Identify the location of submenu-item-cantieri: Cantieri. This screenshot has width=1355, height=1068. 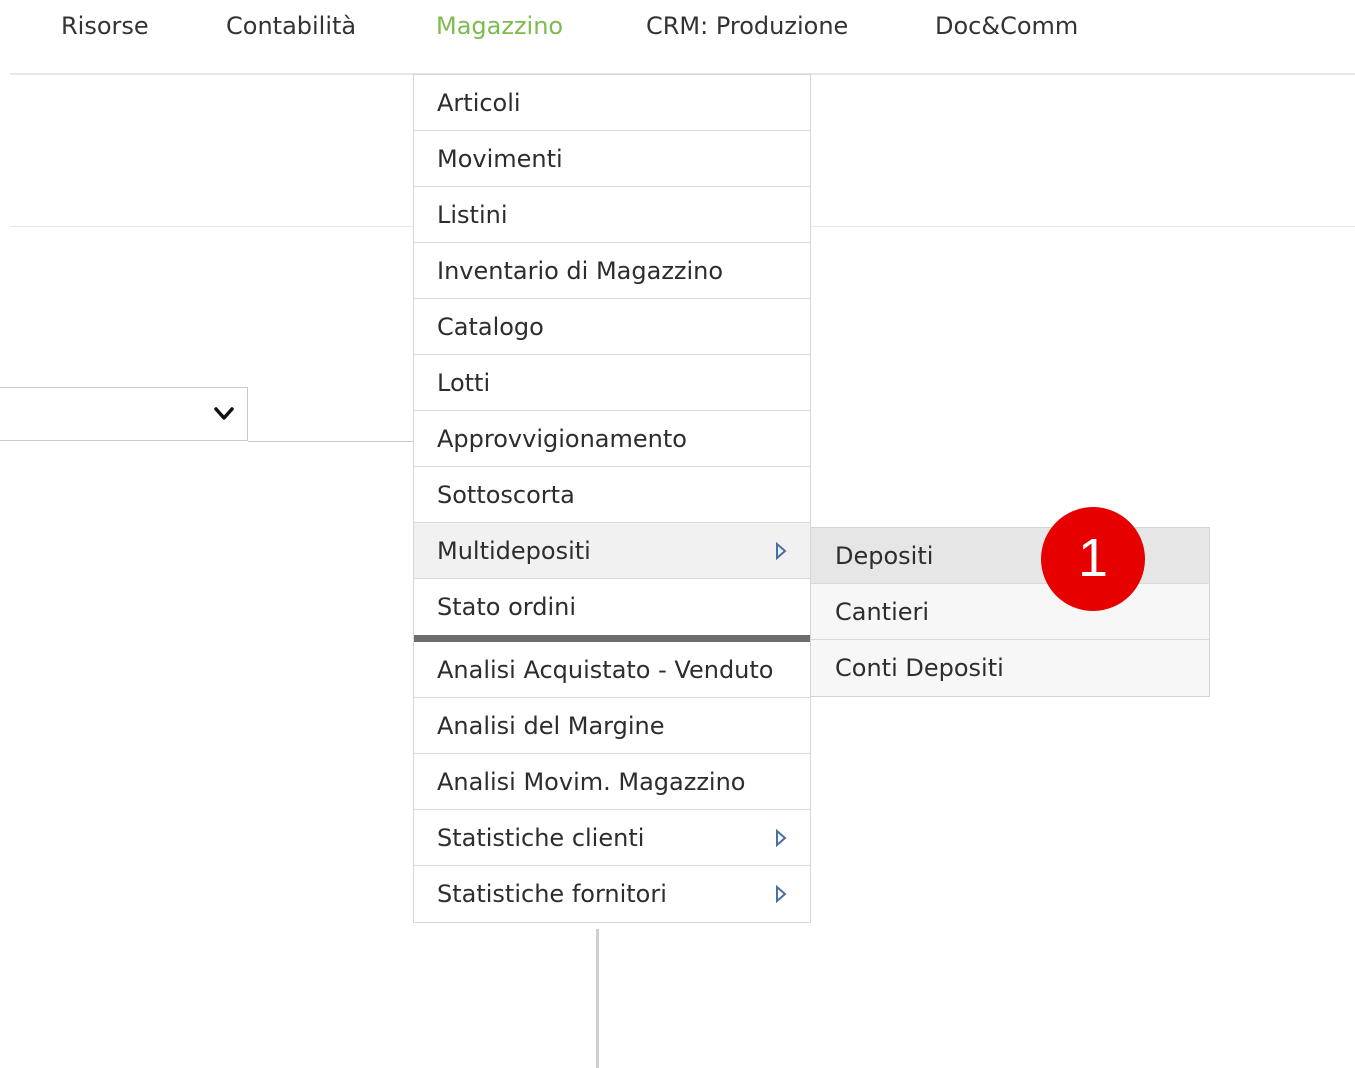
(1010, 612).